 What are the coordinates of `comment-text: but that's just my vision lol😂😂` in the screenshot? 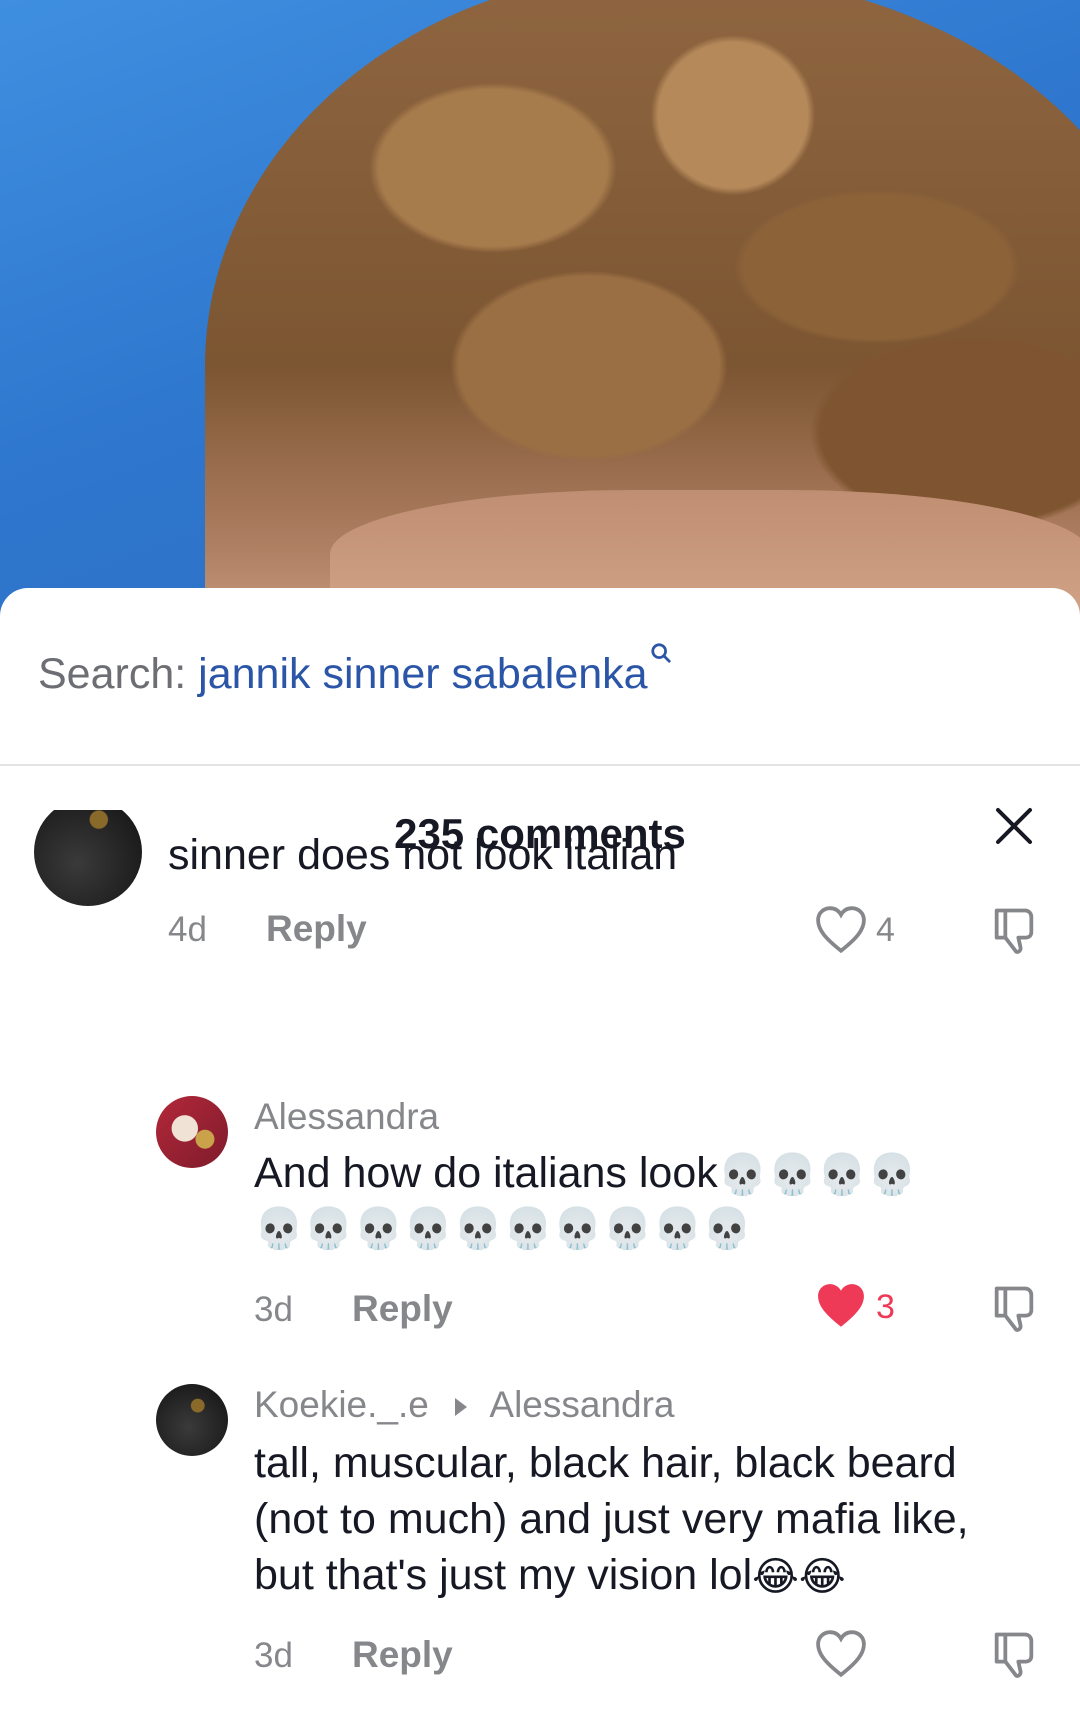 It's located at (550, 1576).